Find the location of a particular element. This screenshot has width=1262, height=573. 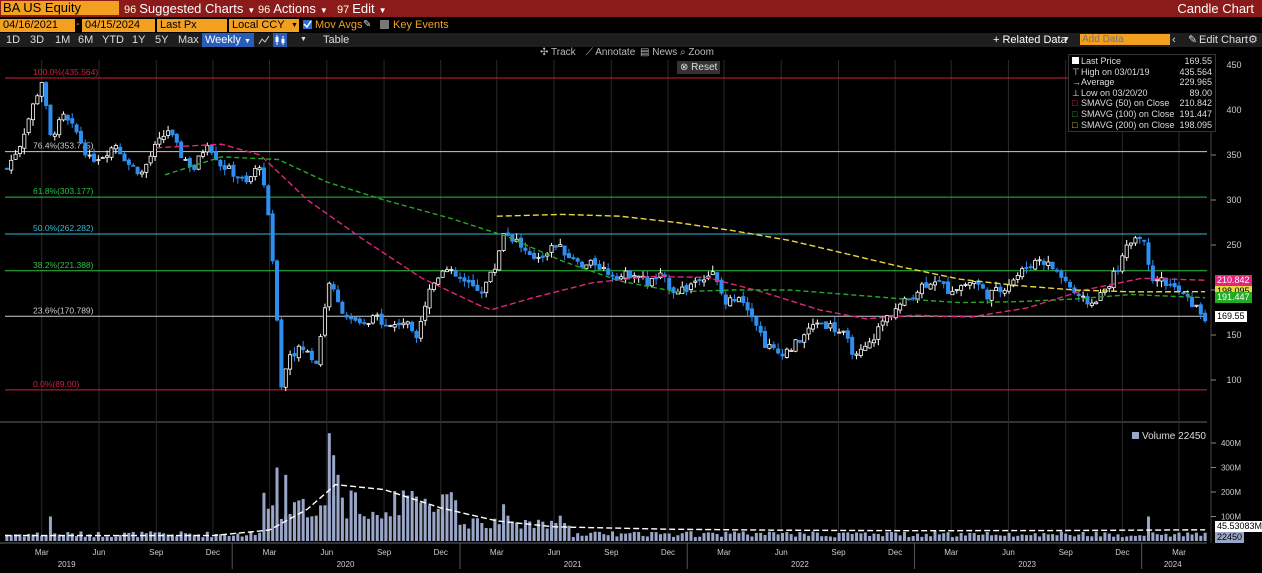

actions-menu: 96 Actions ▼ is located at coordinates (293, 8).